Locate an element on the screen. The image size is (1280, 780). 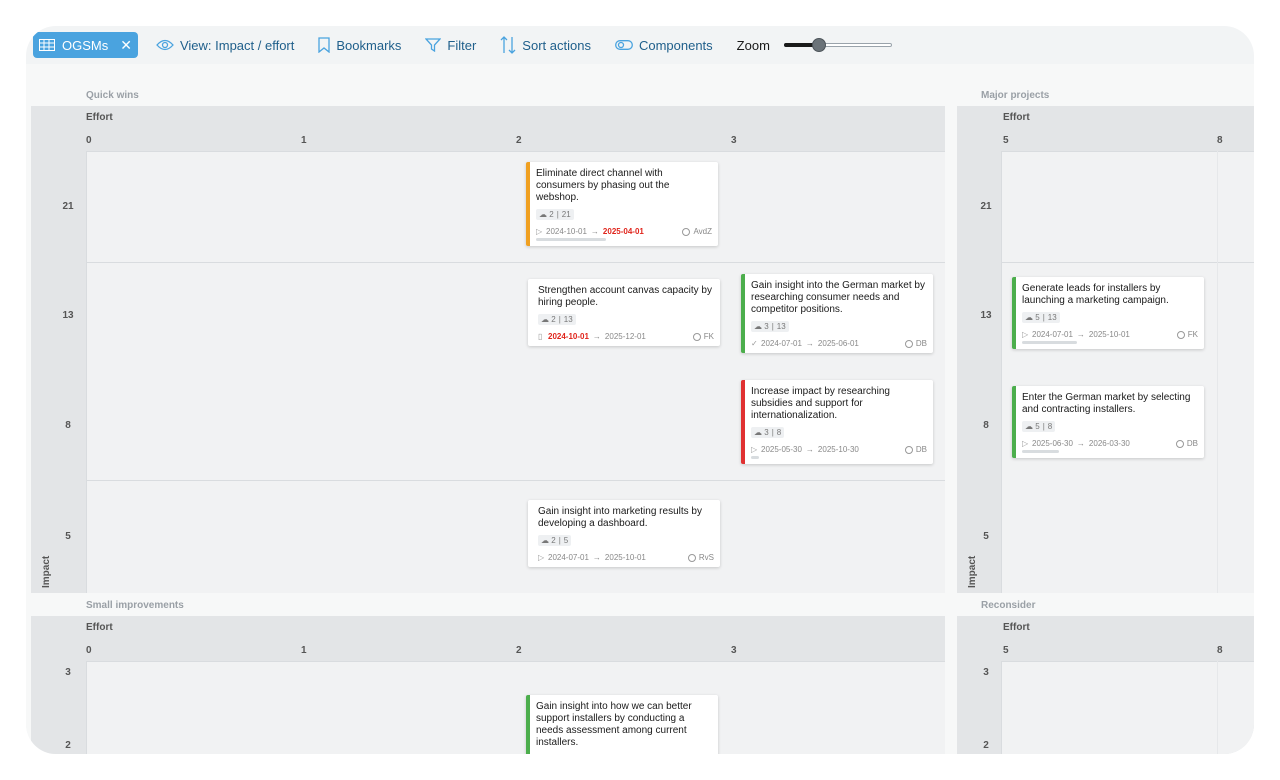
effort-tick: 3 is located at coordinates (734, 650).